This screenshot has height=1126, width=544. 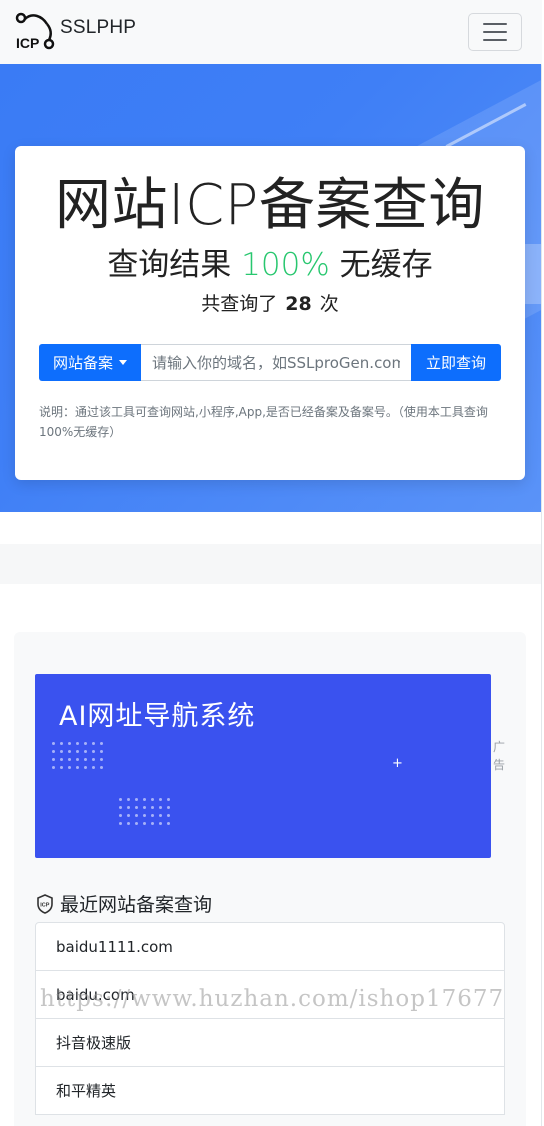 I want to click on brand-name: SSLPHP, so click(x=98, y=27).